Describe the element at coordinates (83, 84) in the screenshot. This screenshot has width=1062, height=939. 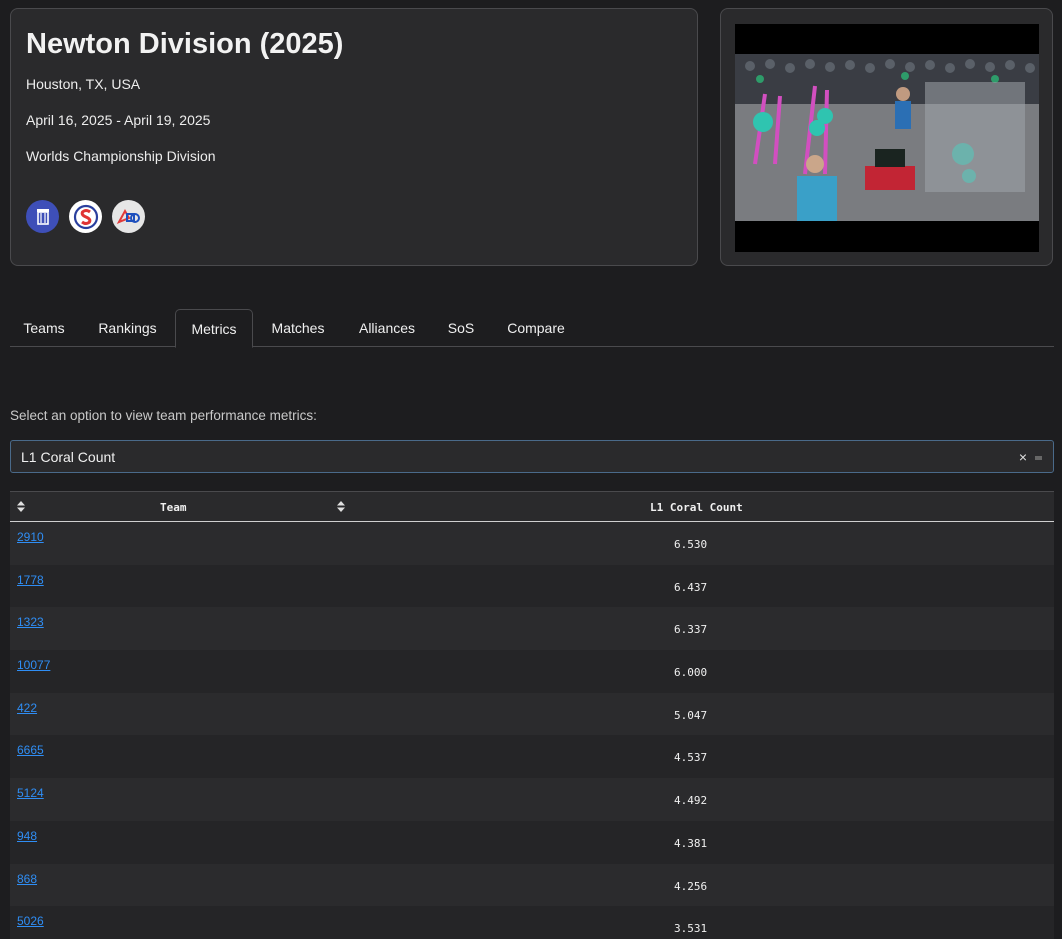
I see `event-location: Houston, TX, USA` at that location.